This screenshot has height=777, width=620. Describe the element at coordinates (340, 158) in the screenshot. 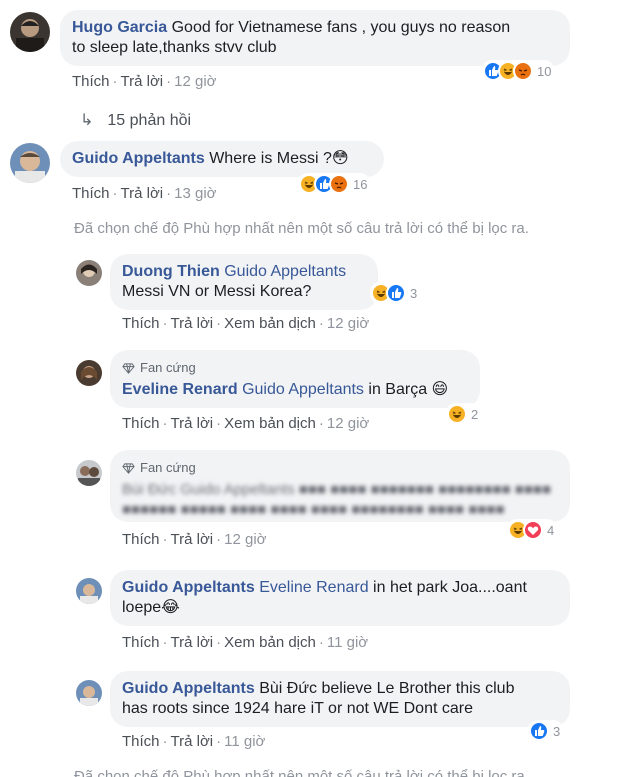

I see `flushed-emoji: 😳` at that location.